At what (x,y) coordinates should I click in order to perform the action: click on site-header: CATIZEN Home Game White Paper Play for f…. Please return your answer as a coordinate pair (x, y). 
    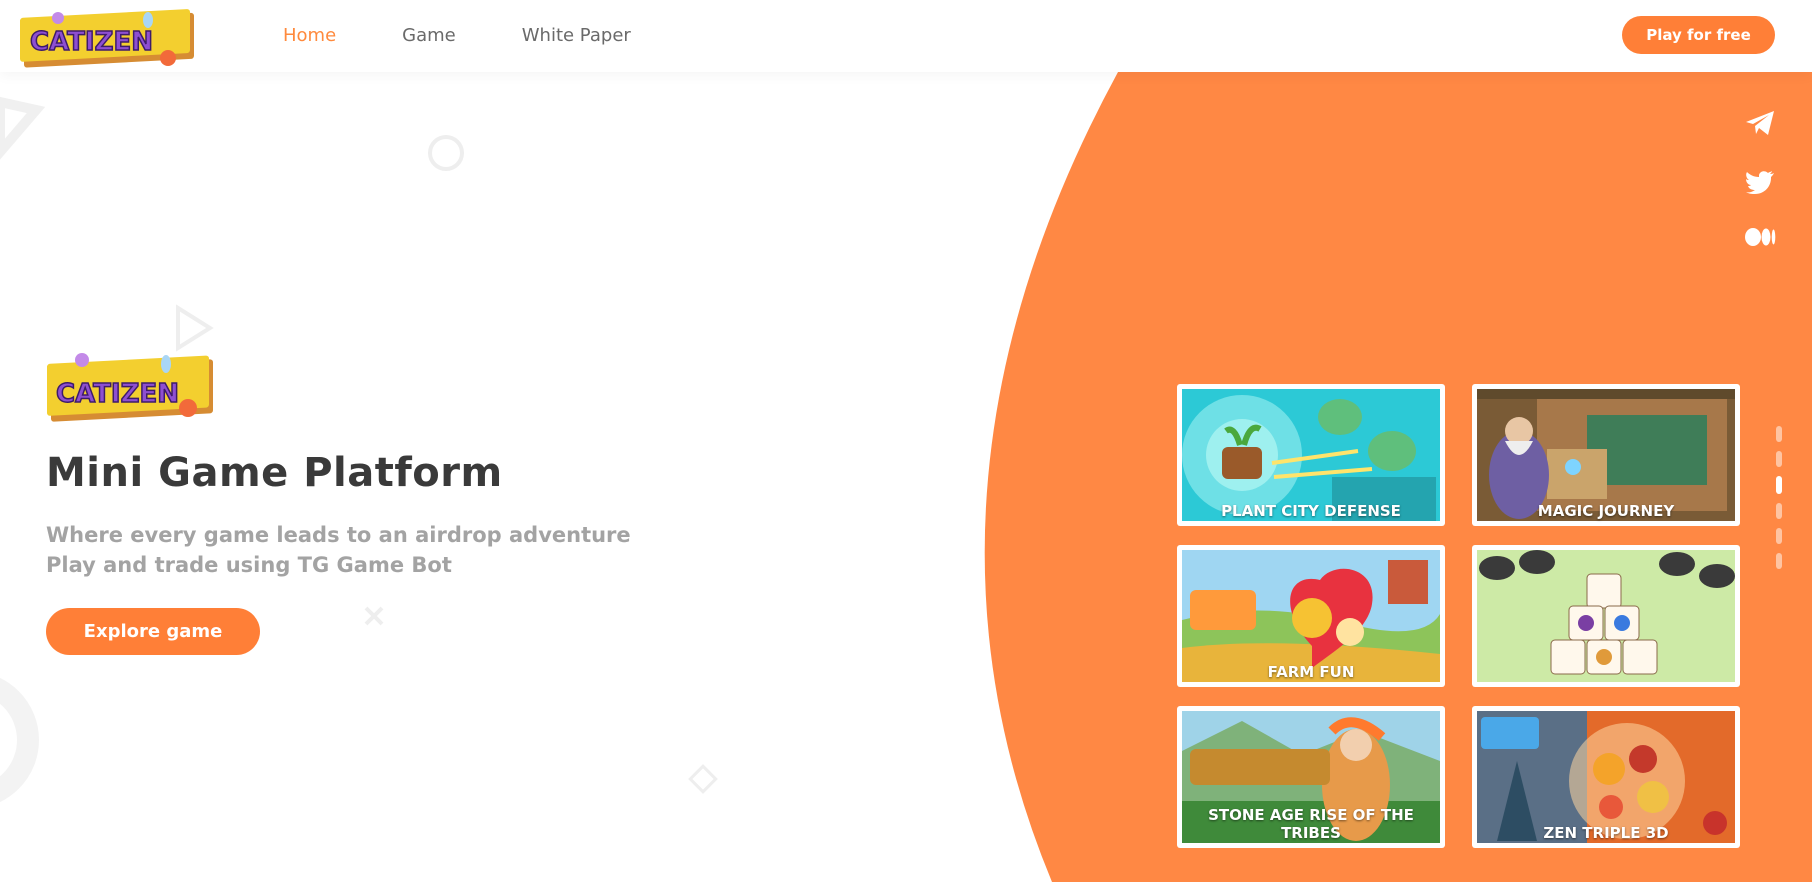
    Looking at the image, I should click on (906, 36).